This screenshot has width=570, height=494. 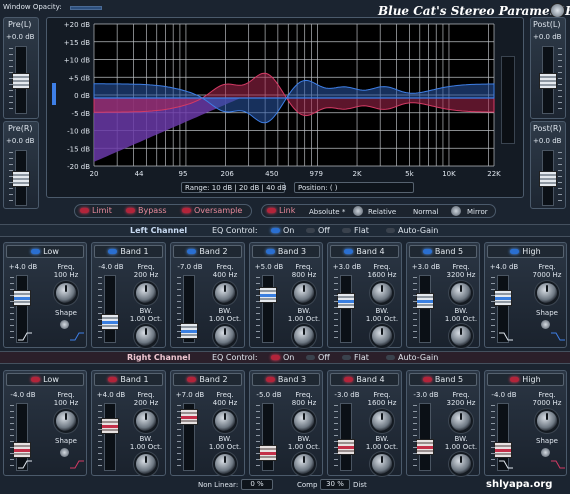 I want to click on right-eq-flat: Flat, so click(x=355, y=358).